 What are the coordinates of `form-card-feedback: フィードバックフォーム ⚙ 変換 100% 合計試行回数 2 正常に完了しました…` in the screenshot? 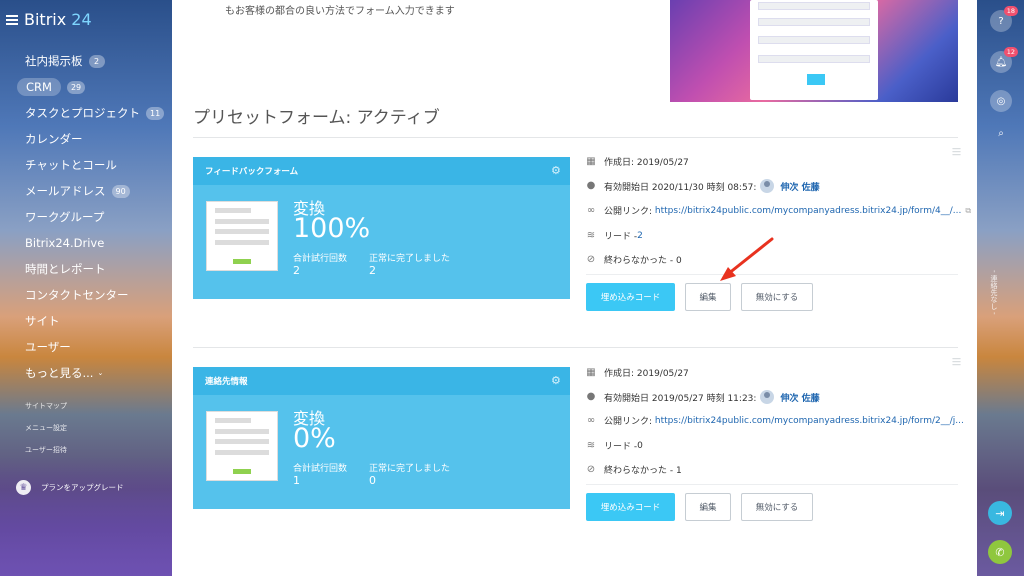 It's located at (381, 228).